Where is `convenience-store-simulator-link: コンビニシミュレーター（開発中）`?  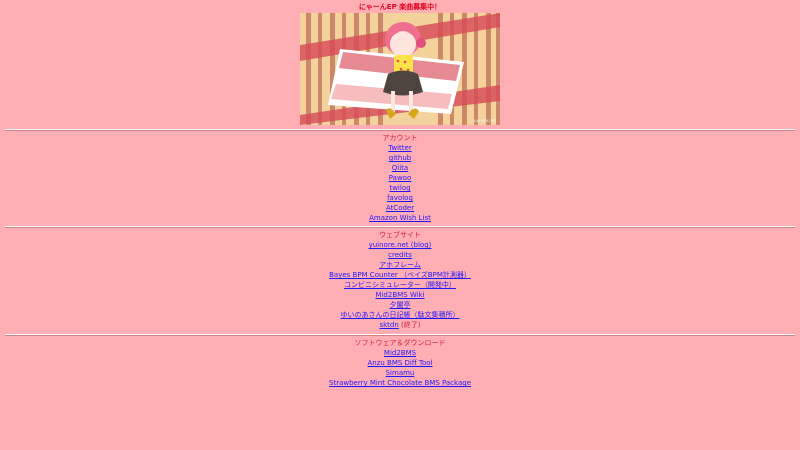 convenience-store-simulator-link: コンビニシミュレーター（開発中） is located at coordinates (400, 285).